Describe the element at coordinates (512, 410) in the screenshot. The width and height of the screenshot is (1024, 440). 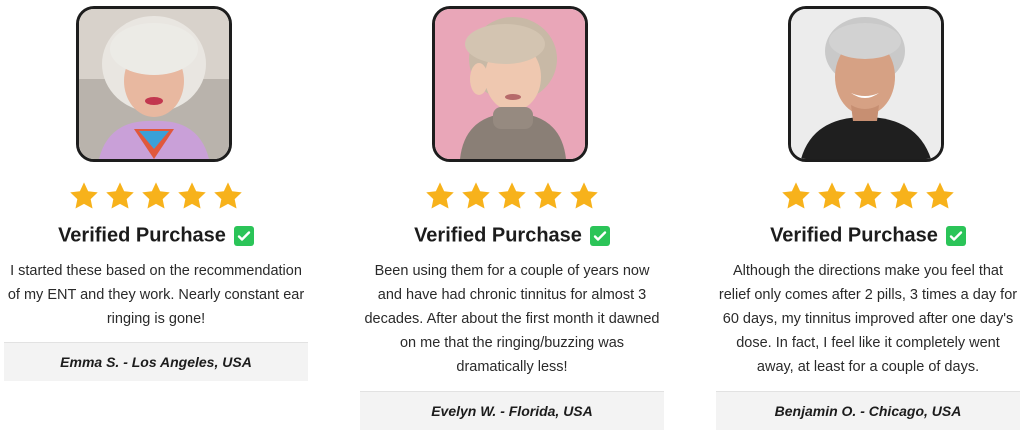
I see `reviewer-name: Evelyn W. - Florida, USA` at that location.